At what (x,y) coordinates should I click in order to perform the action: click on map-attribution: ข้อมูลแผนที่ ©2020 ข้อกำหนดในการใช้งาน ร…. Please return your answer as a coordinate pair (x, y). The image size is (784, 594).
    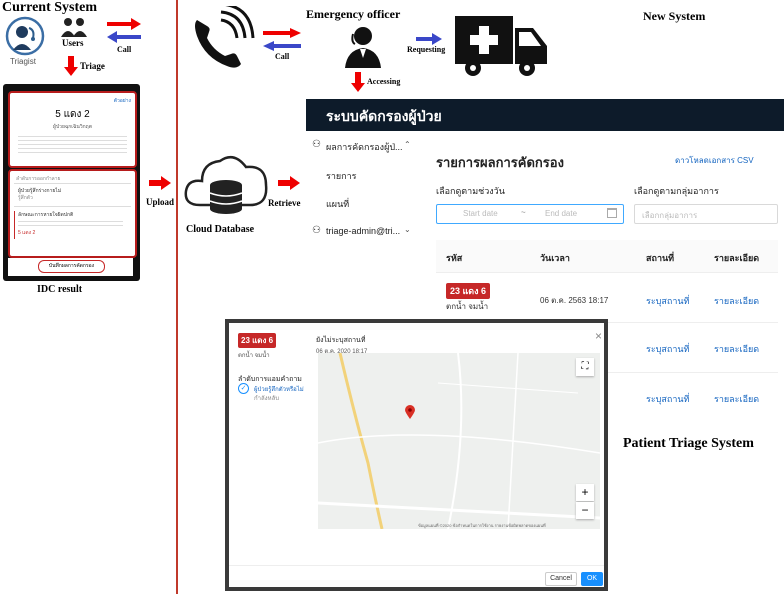
    Looking at the image, I should click on (482, 525).